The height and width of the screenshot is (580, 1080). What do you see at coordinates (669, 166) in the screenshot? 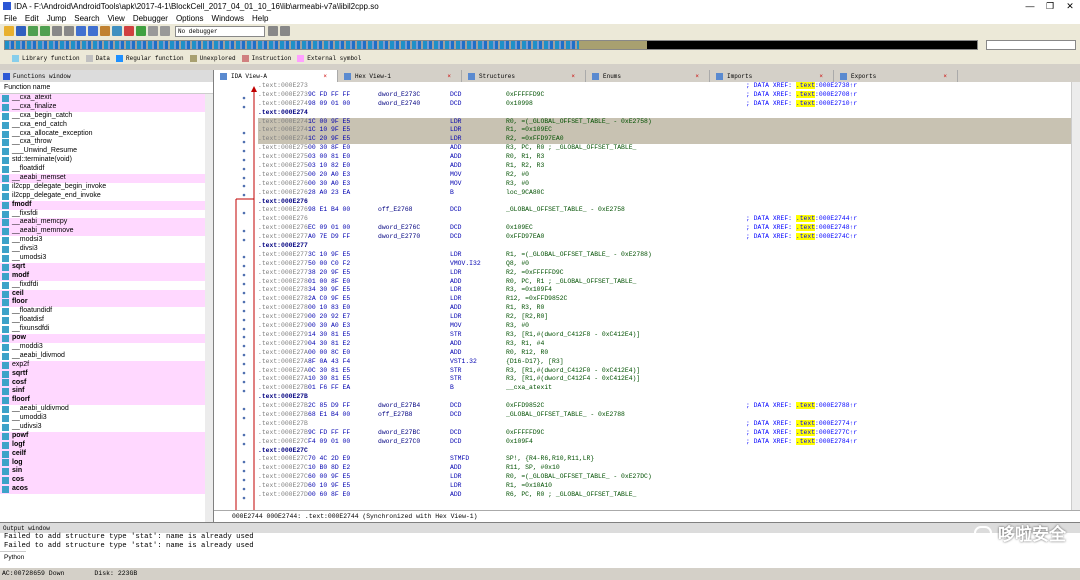
I see `disasm-line: .text:000E2758 03 10 82 E0 ADD R1, R2, R3` at bounding box center [669, 166].